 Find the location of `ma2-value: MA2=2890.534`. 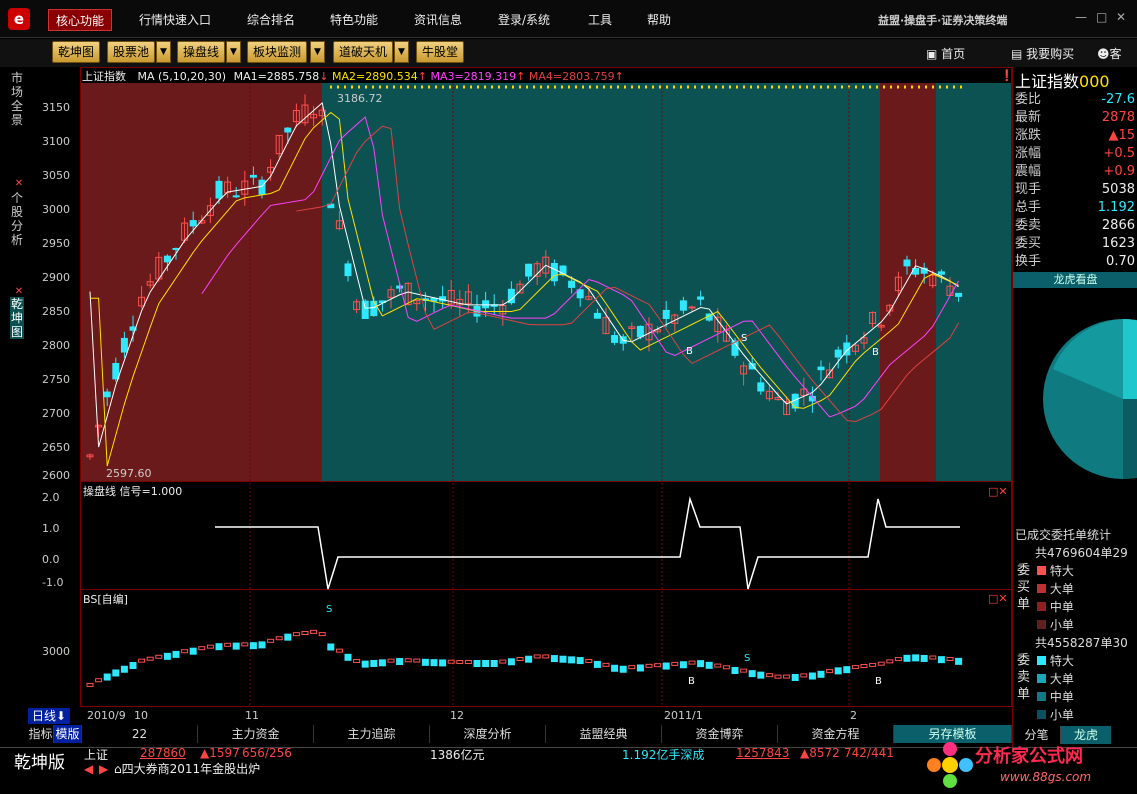

ma2-value: MA2=2890.534 is located at coordinates (375, 76).